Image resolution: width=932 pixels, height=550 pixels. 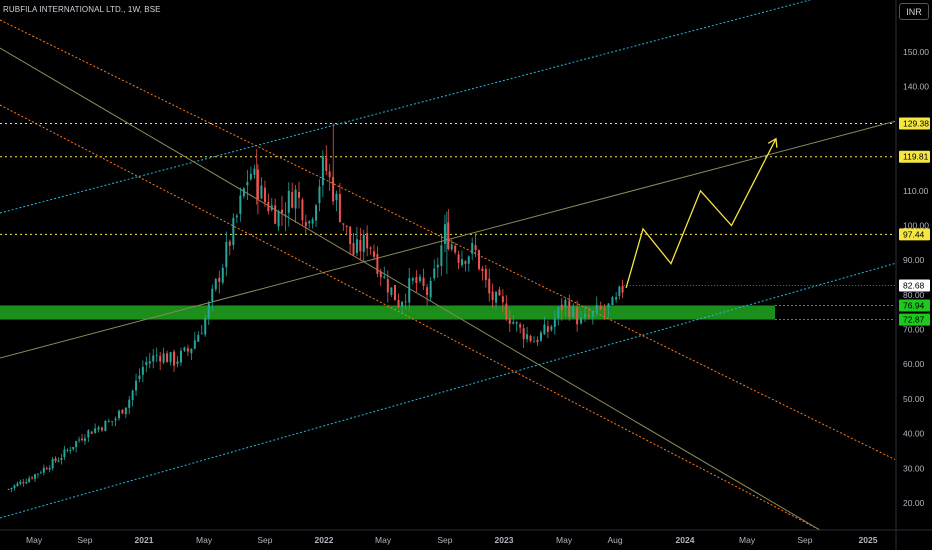 I want to click on price-label: 129.38, so click(x=916, y=124).